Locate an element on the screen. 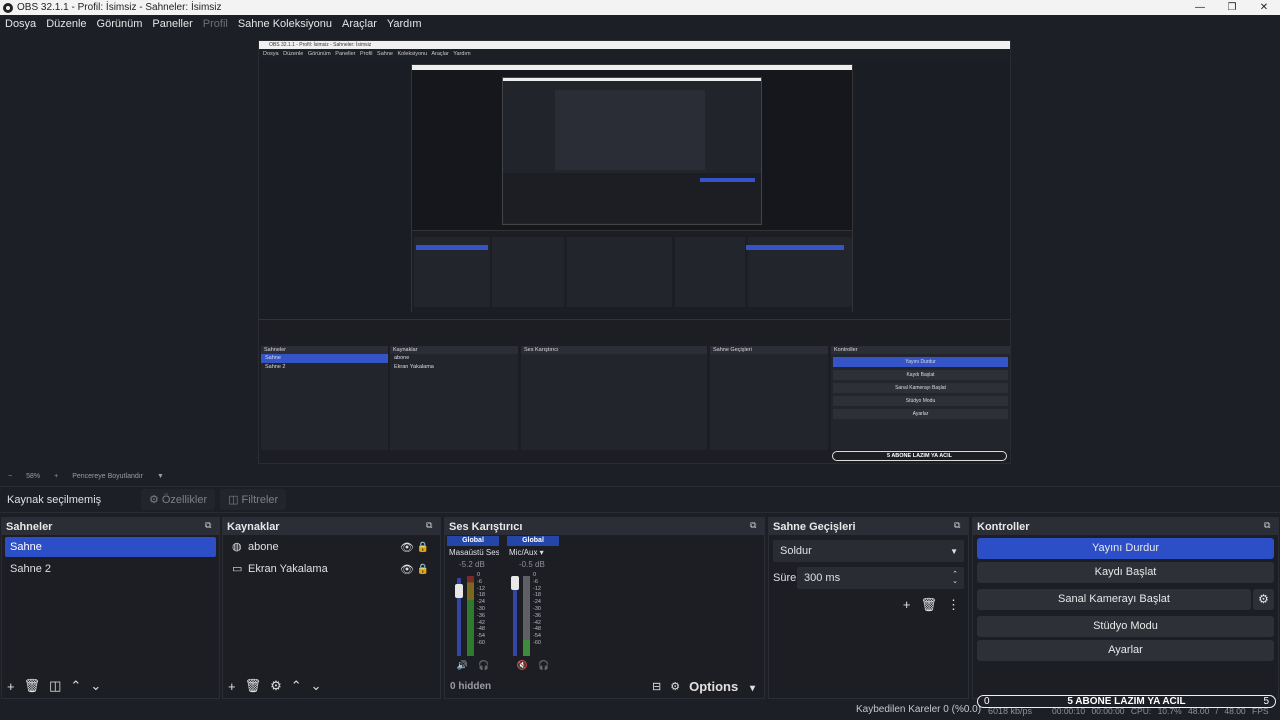 This screenshot has height=720, width=1280. close-button: ✕ is located at coordinates (1264, 7).